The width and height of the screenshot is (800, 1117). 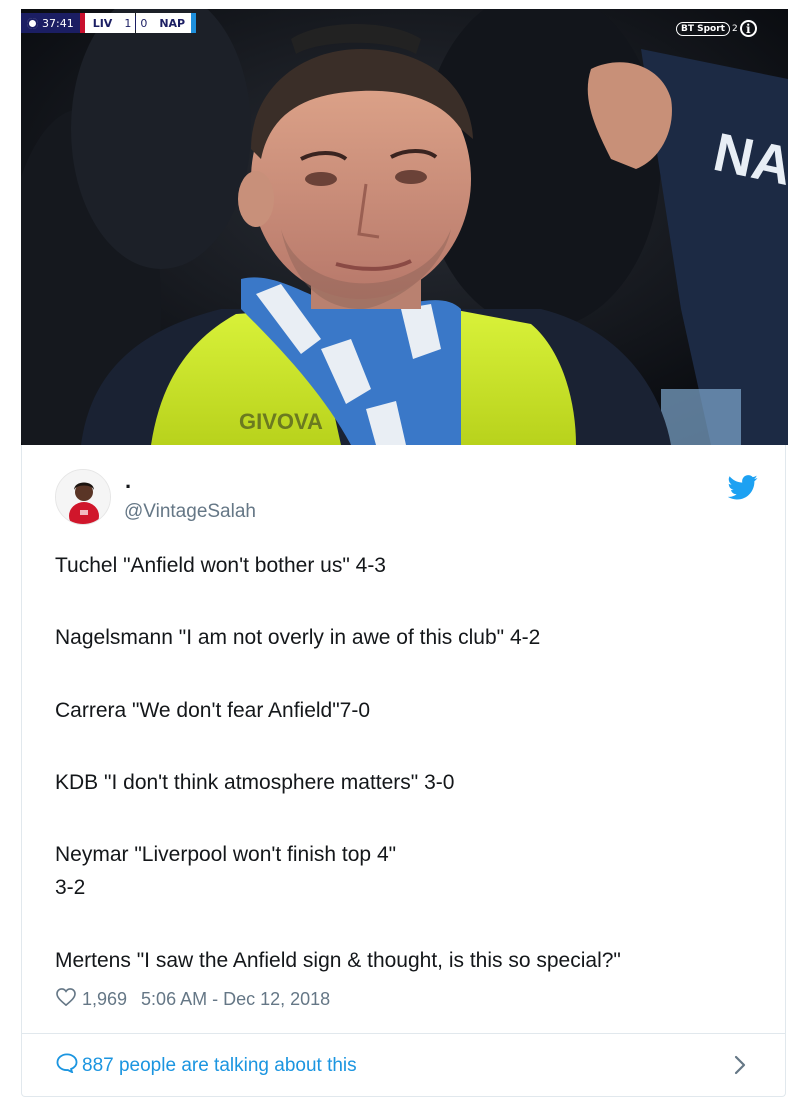 What do you see at coordinates (703, 28) in the screenshot?
I see `bt-sport-logo: BT Sport` at bounding box center [703, 28].